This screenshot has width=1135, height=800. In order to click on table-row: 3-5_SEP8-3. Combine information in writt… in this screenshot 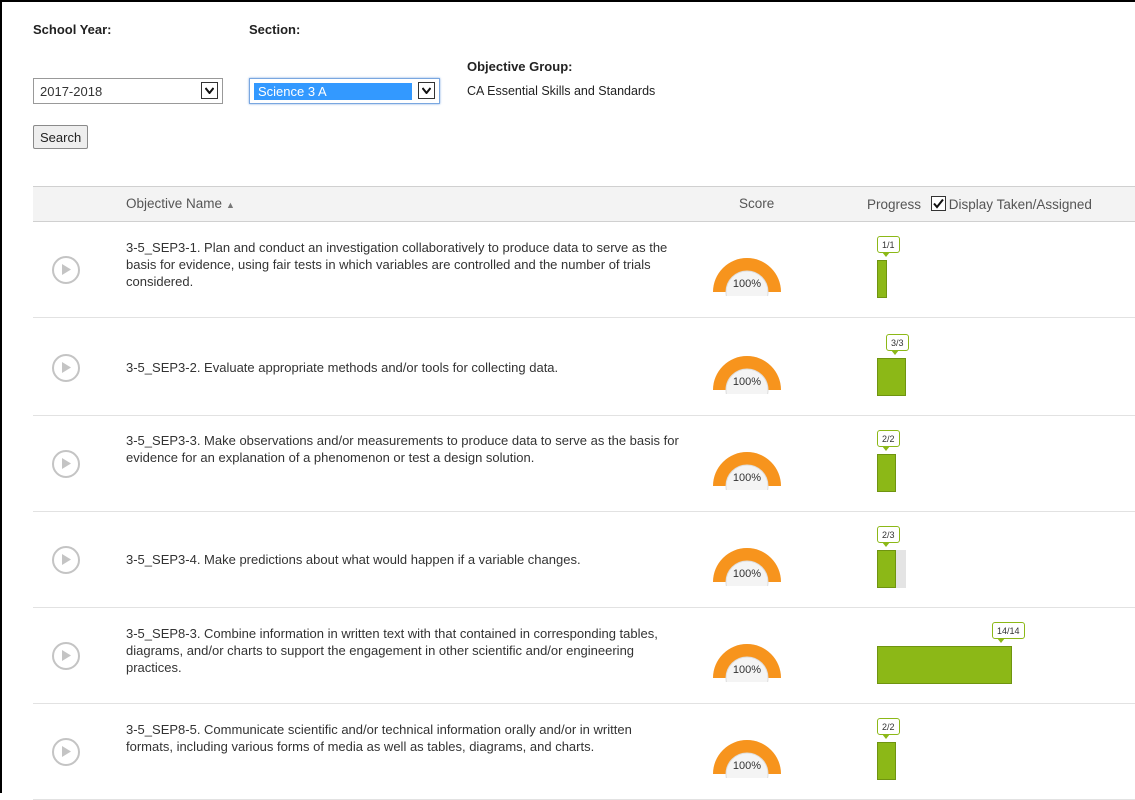, I will do `click(584, 656)`.